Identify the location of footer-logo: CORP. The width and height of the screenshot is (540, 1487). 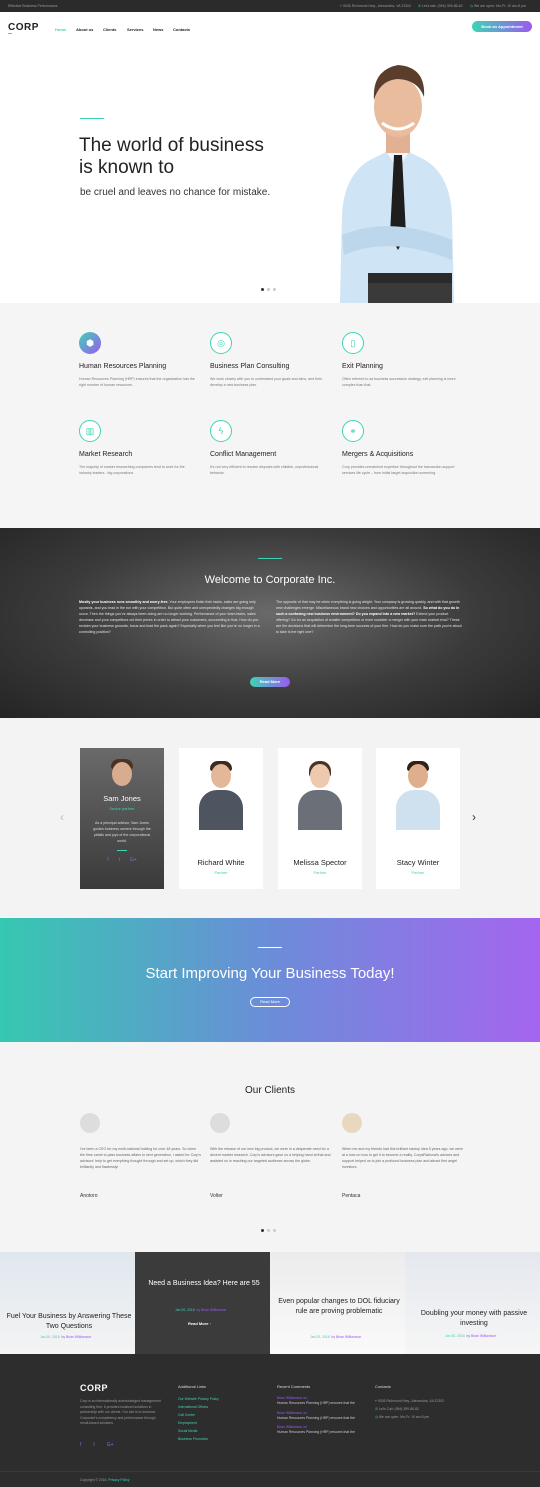
(94, 1388).